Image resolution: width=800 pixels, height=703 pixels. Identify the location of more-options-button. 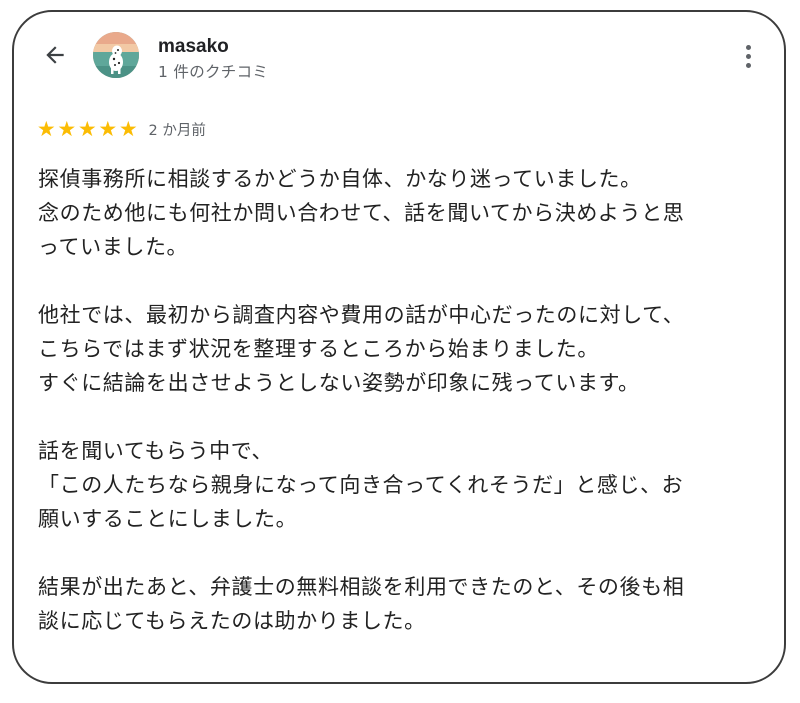
(748, 56).